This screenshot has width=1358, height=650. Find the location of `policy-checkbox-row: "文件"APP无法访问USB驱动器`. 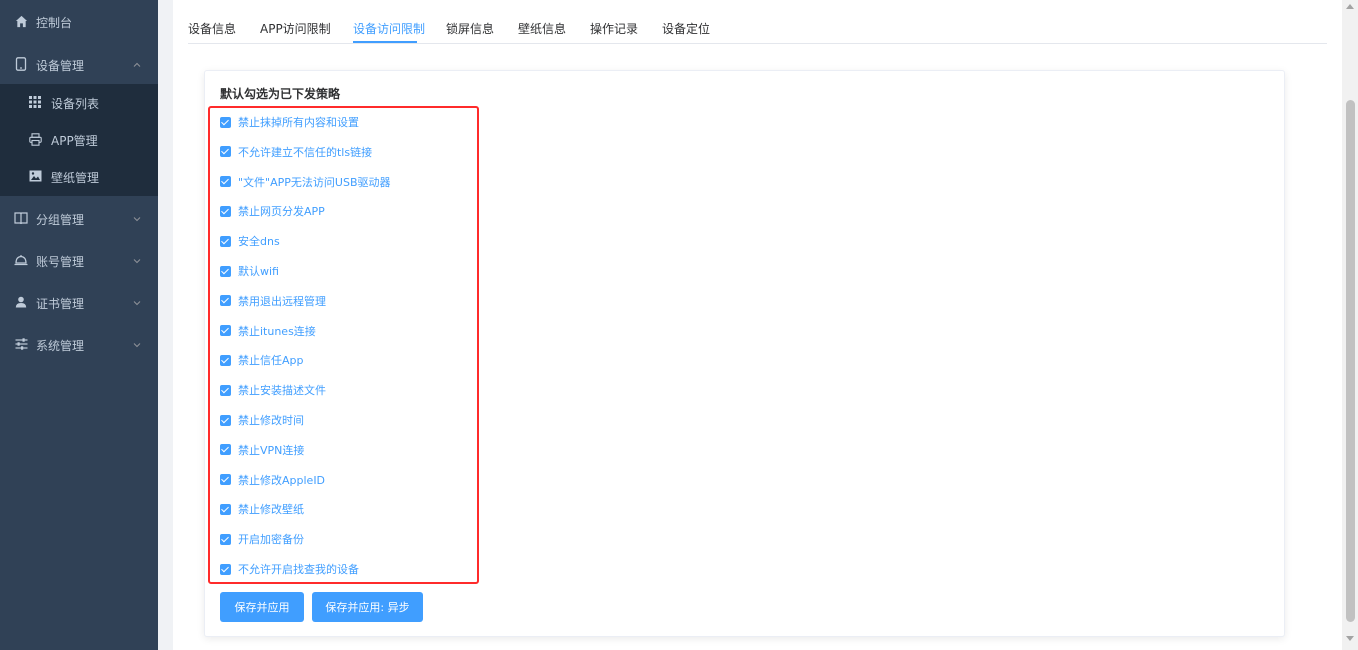

policy-checkbox-row: "文件"APP无法访问USB驱动器 is located at coordinates (305, 182).